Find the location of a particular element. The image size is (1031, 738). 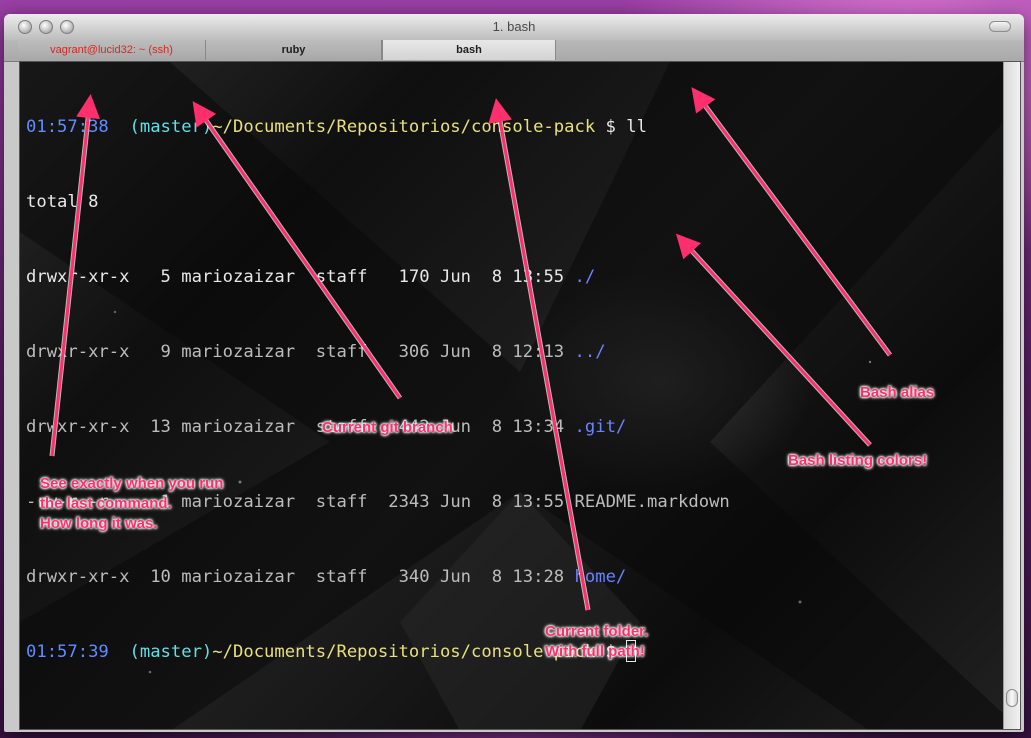

row-size: 170 is located at coordinates (414, 277).